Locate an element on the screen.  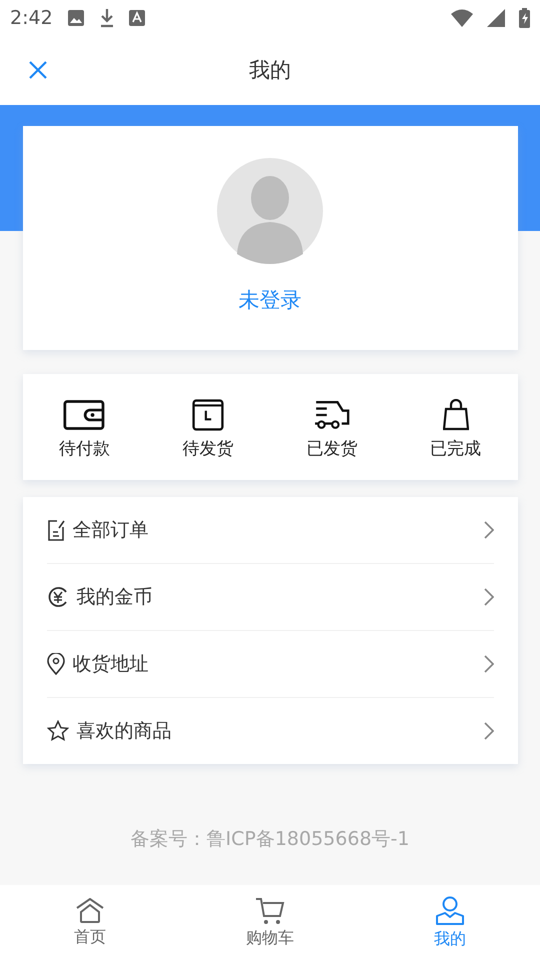
order-status-button: 已发货 is located at coordinates (332, 427).